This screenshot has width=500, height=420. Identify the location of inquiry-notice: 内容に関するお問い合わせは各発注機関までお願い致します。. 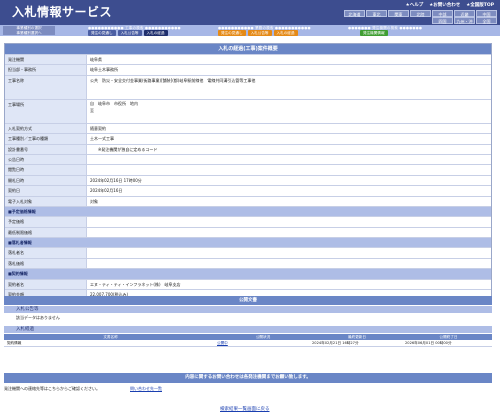
(248, 378).